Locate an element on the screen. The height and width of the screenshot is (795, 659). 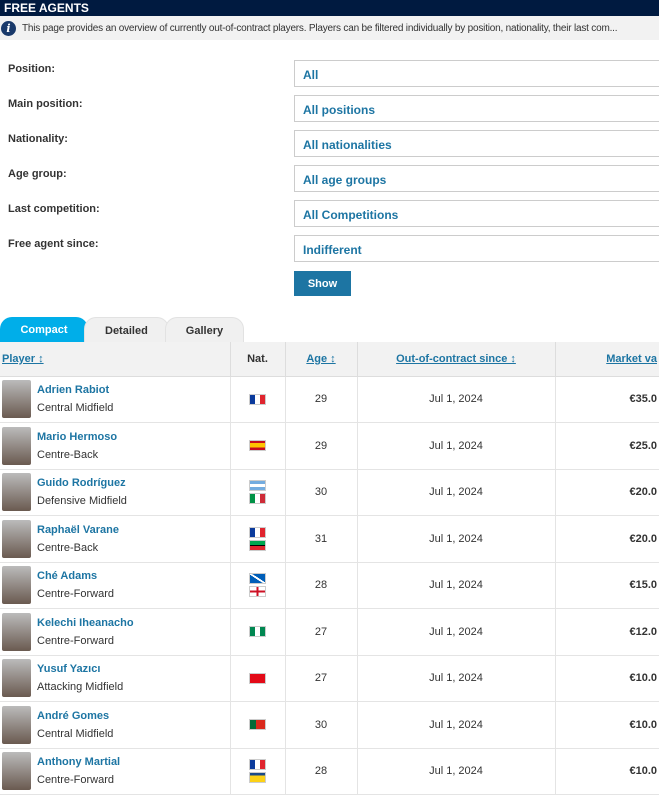
player-name-link: Adrien Rabiot is located at coordinates (75, 390).